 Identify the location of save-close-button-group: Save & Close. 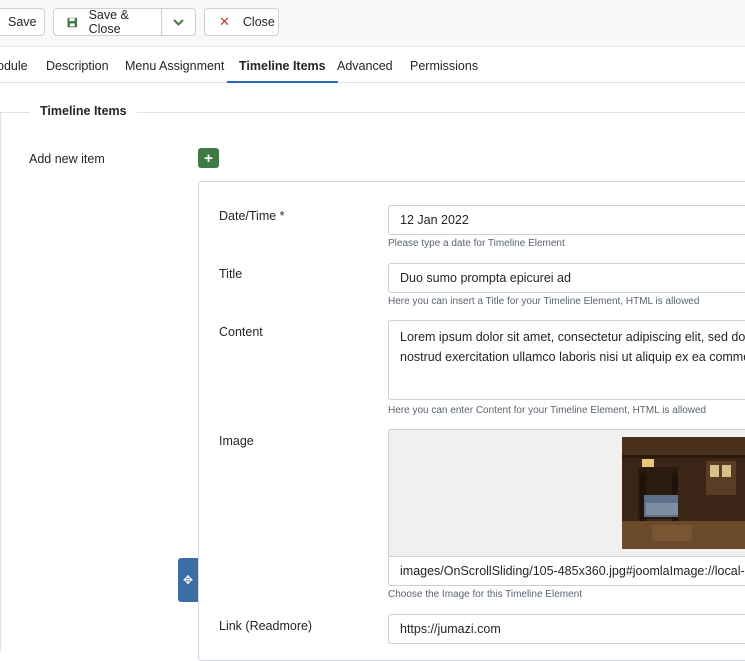
(124, 22).